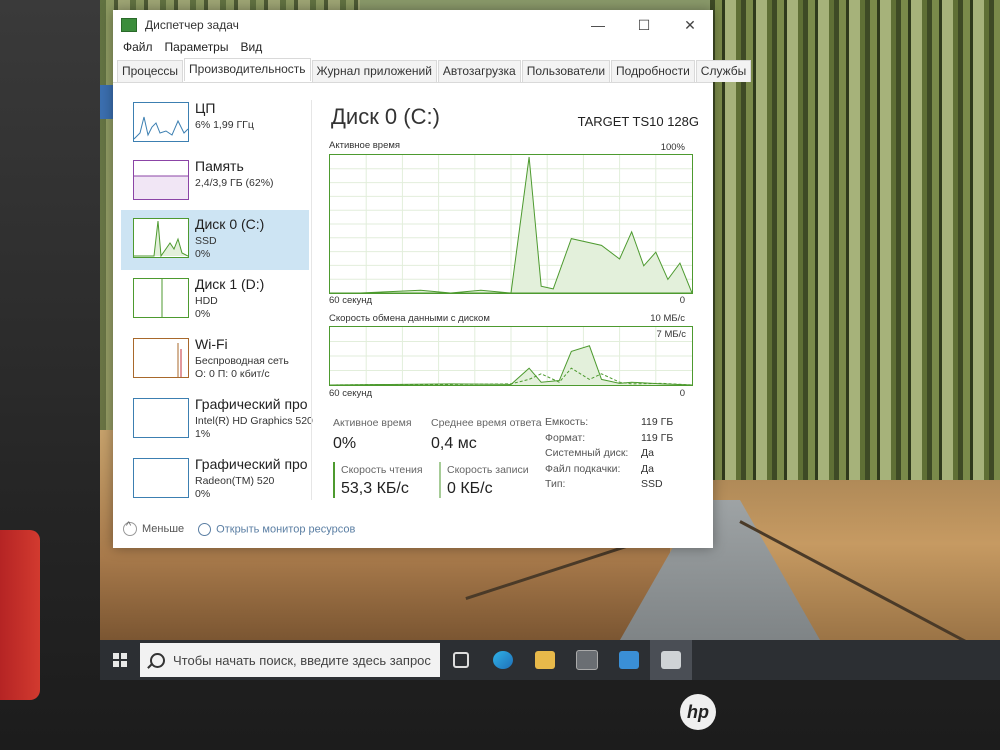 The width and height of the screenshot is (1000, 750). What do you see at coordinates (682, 393) in the screenshot?
I see `transfer-rate-graph-min: 0` at bounding box center [682, 393].